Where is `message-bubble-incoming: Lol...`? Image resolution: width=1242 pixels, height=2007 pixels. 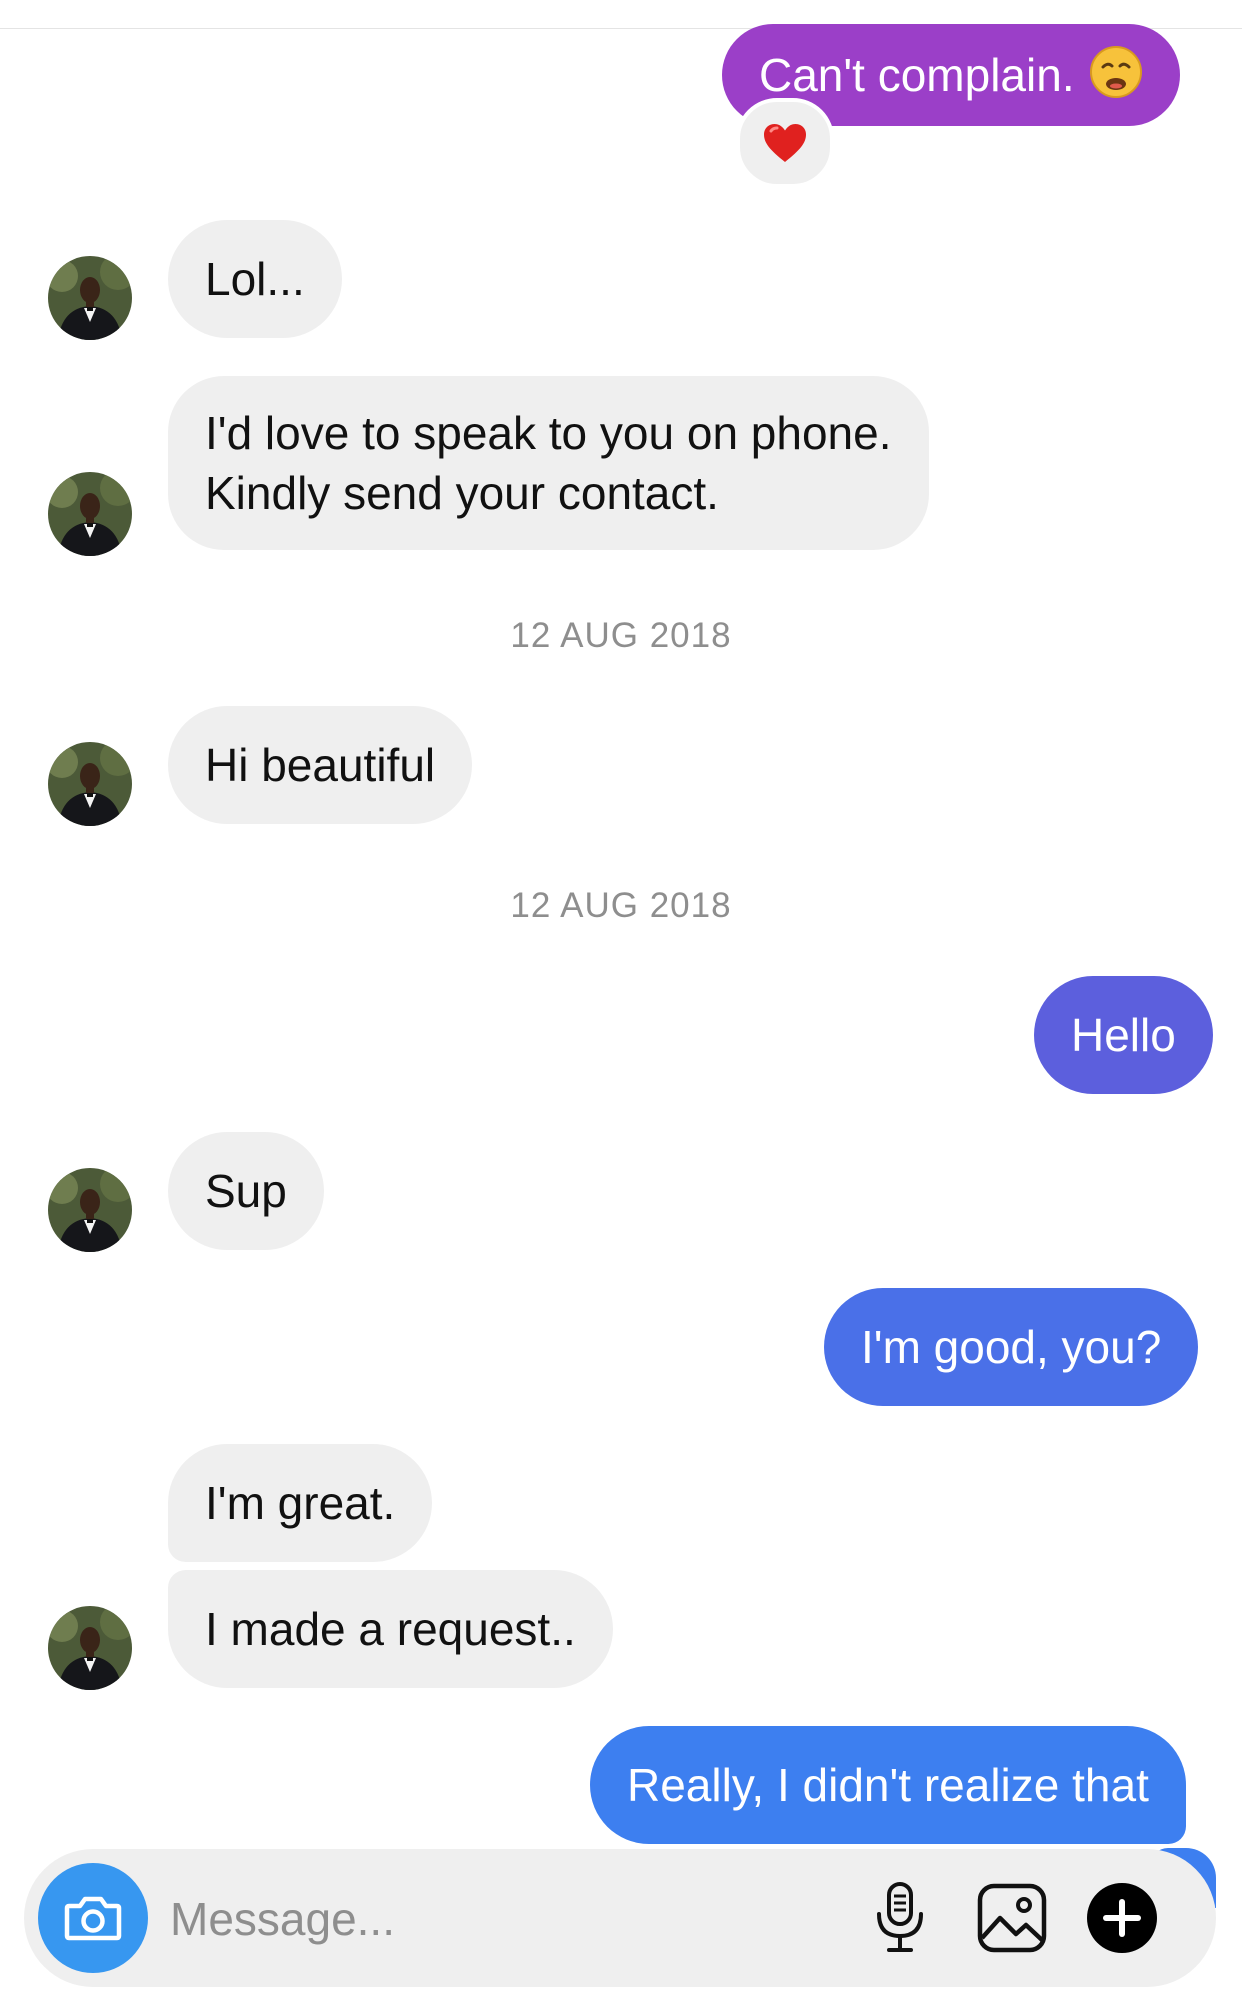
message-bubble-incoming: Lol... is located at coordinates (255, 279).